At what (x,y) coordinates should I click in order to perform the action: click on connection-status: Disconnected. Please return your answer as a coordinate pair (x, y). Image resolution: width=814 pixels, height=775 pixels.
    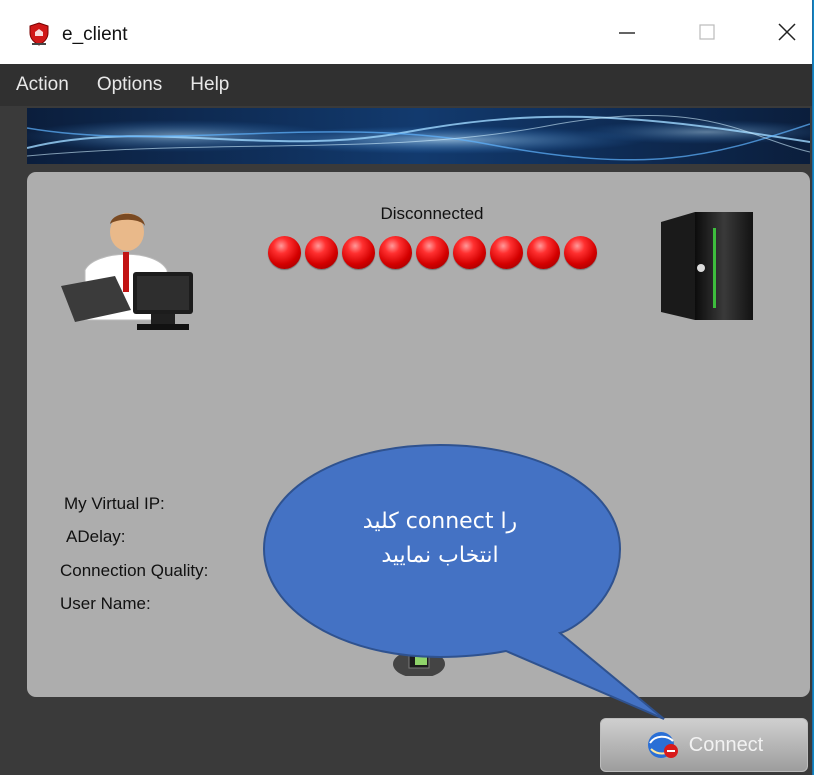
    Looking at the image, I should click on (432, 213).